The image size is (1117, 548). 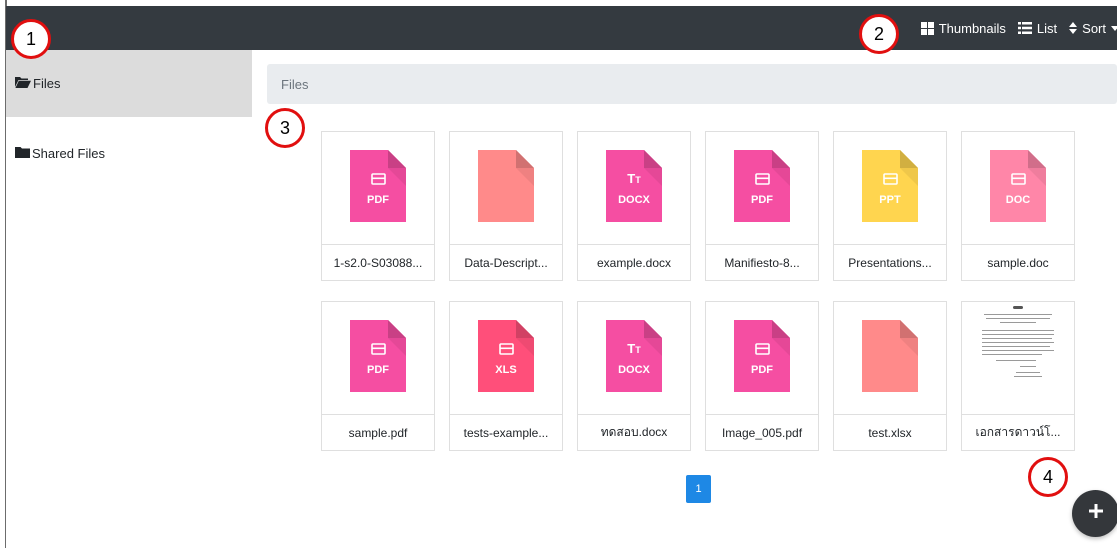 I want to click on sort-dropdown-button: Sort, so click(x=1093, y=28).